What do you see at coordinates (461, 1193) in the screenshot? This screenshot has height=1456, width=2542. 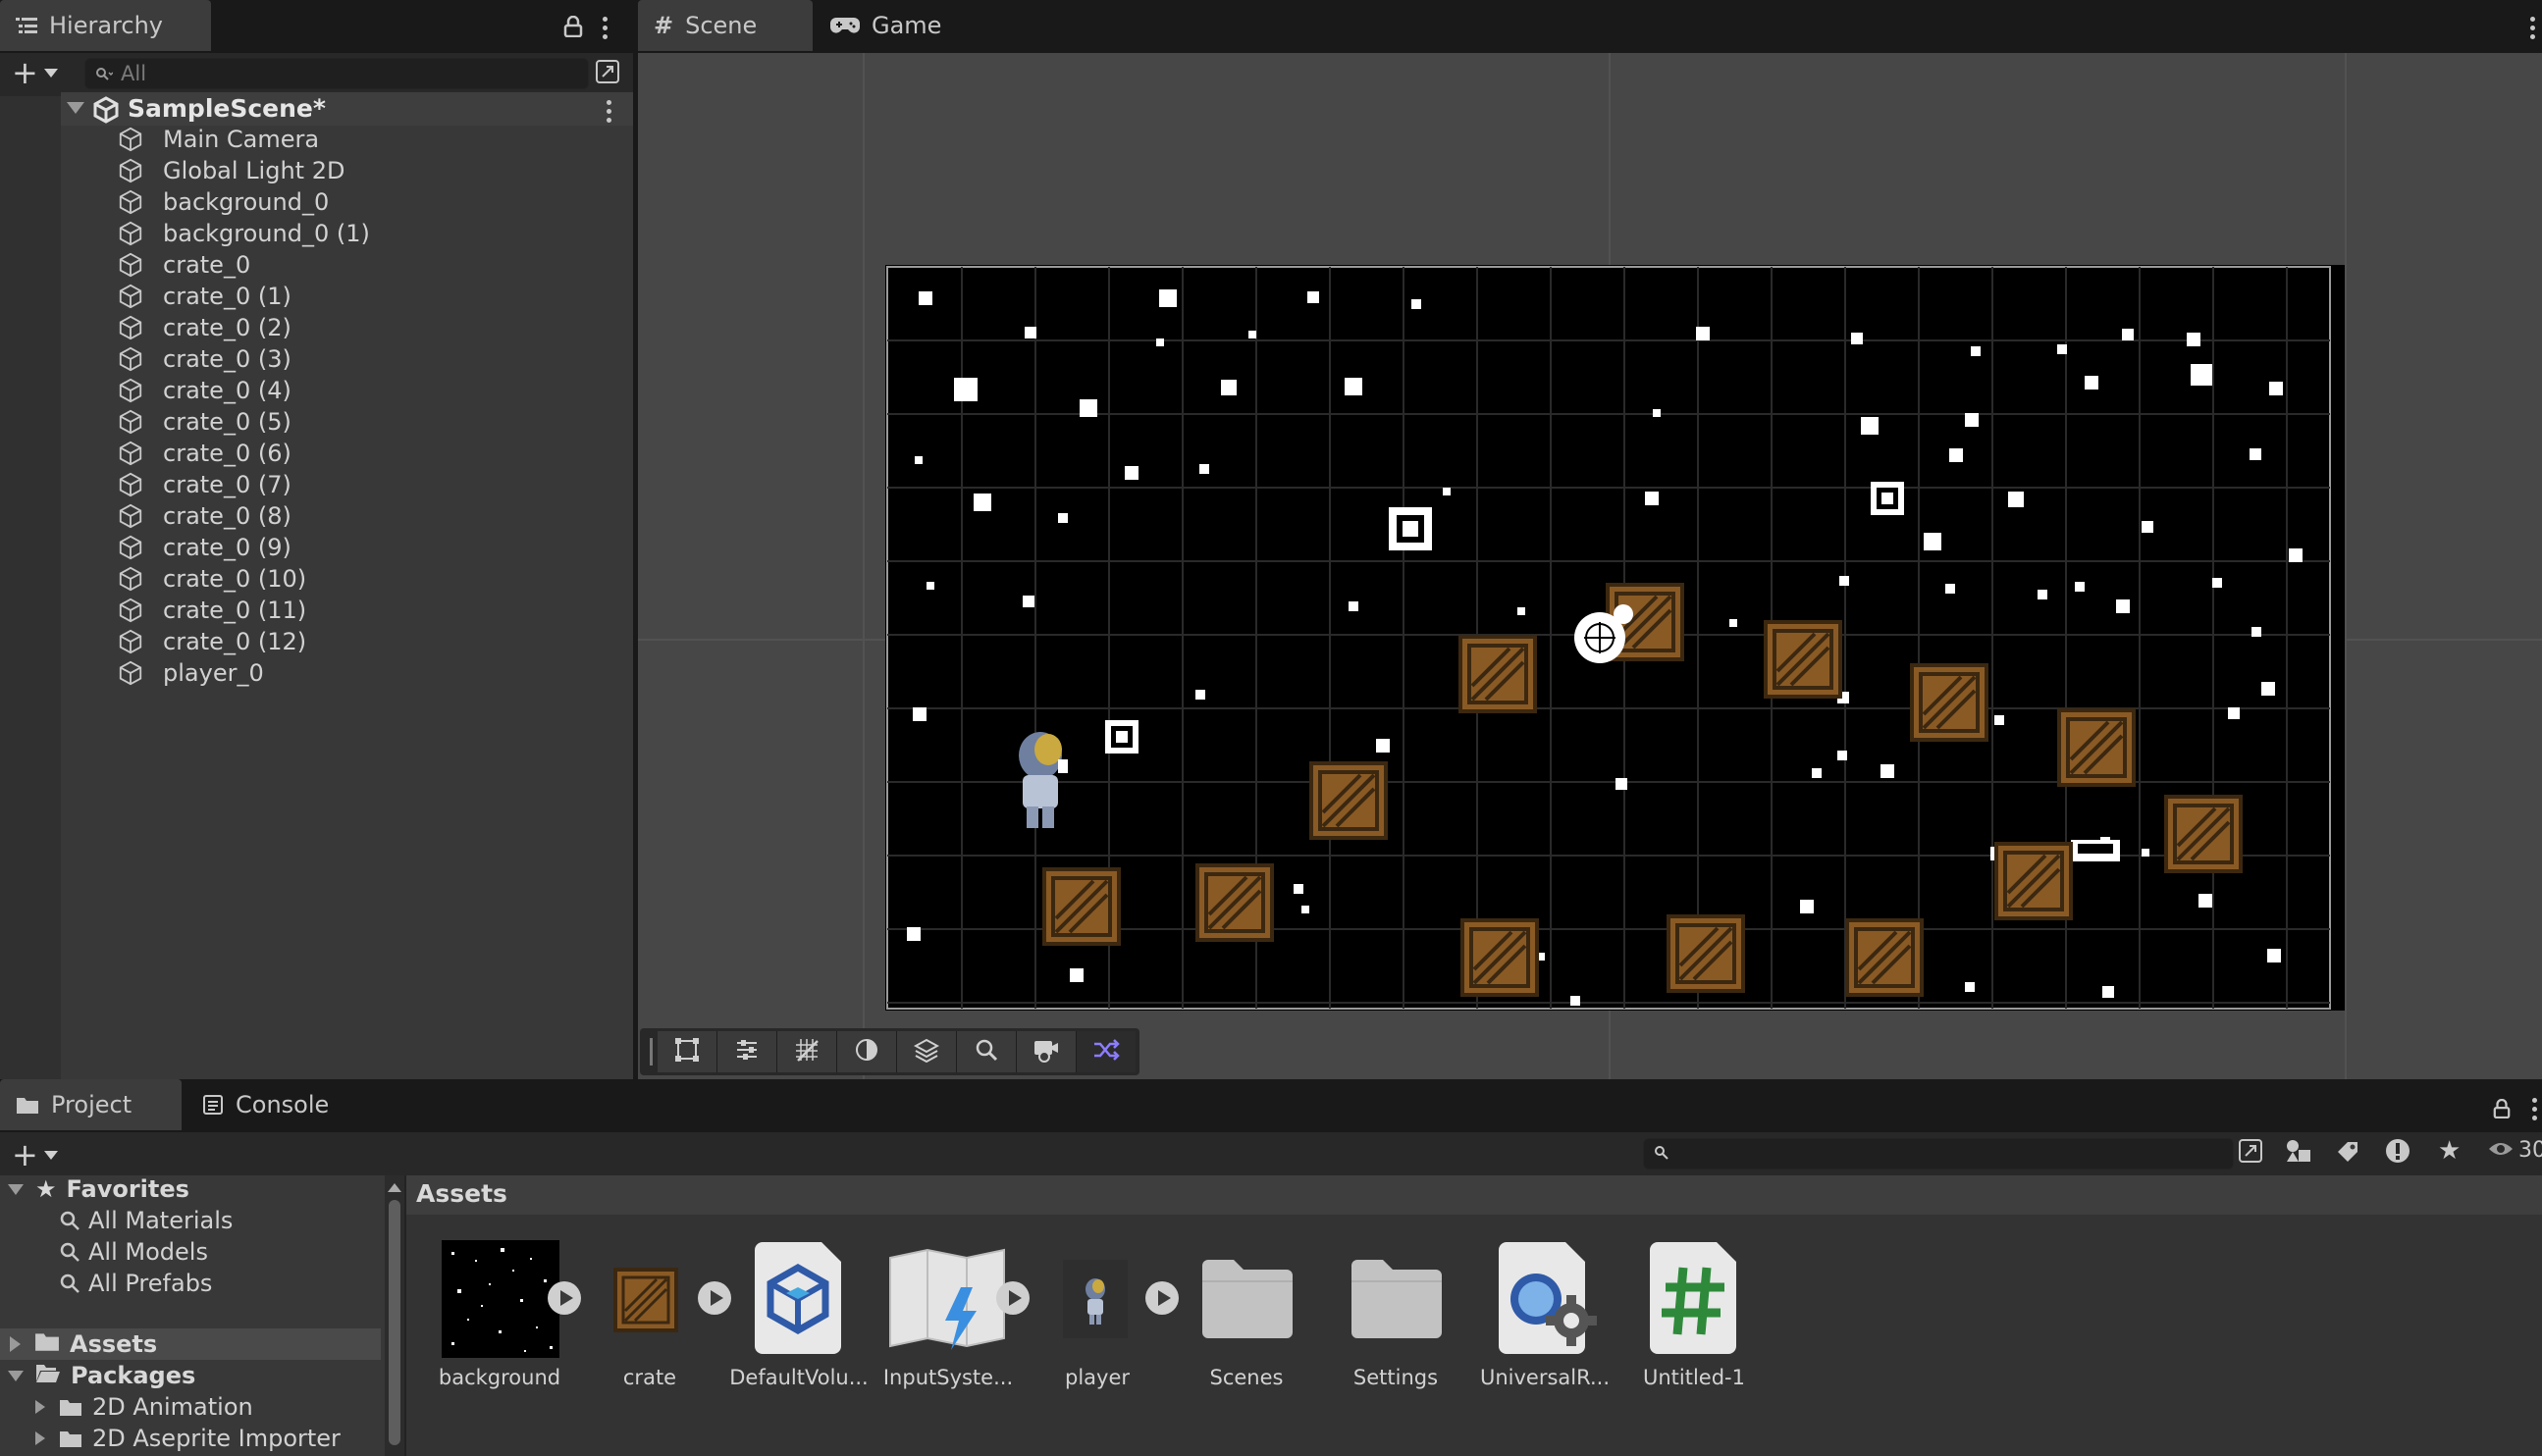 I see `assets-breadcrumb: Assets` at bounding box center [461, 1193].